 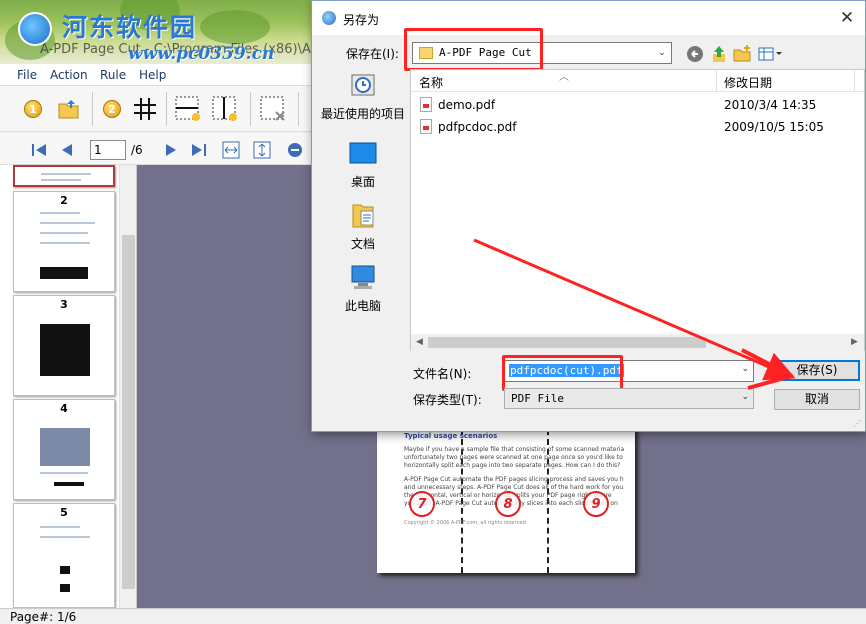 What do you see at coordinates (108, 150) in the screenshot?
I see `page-number-input: 1` at bounding box center [108, 150].